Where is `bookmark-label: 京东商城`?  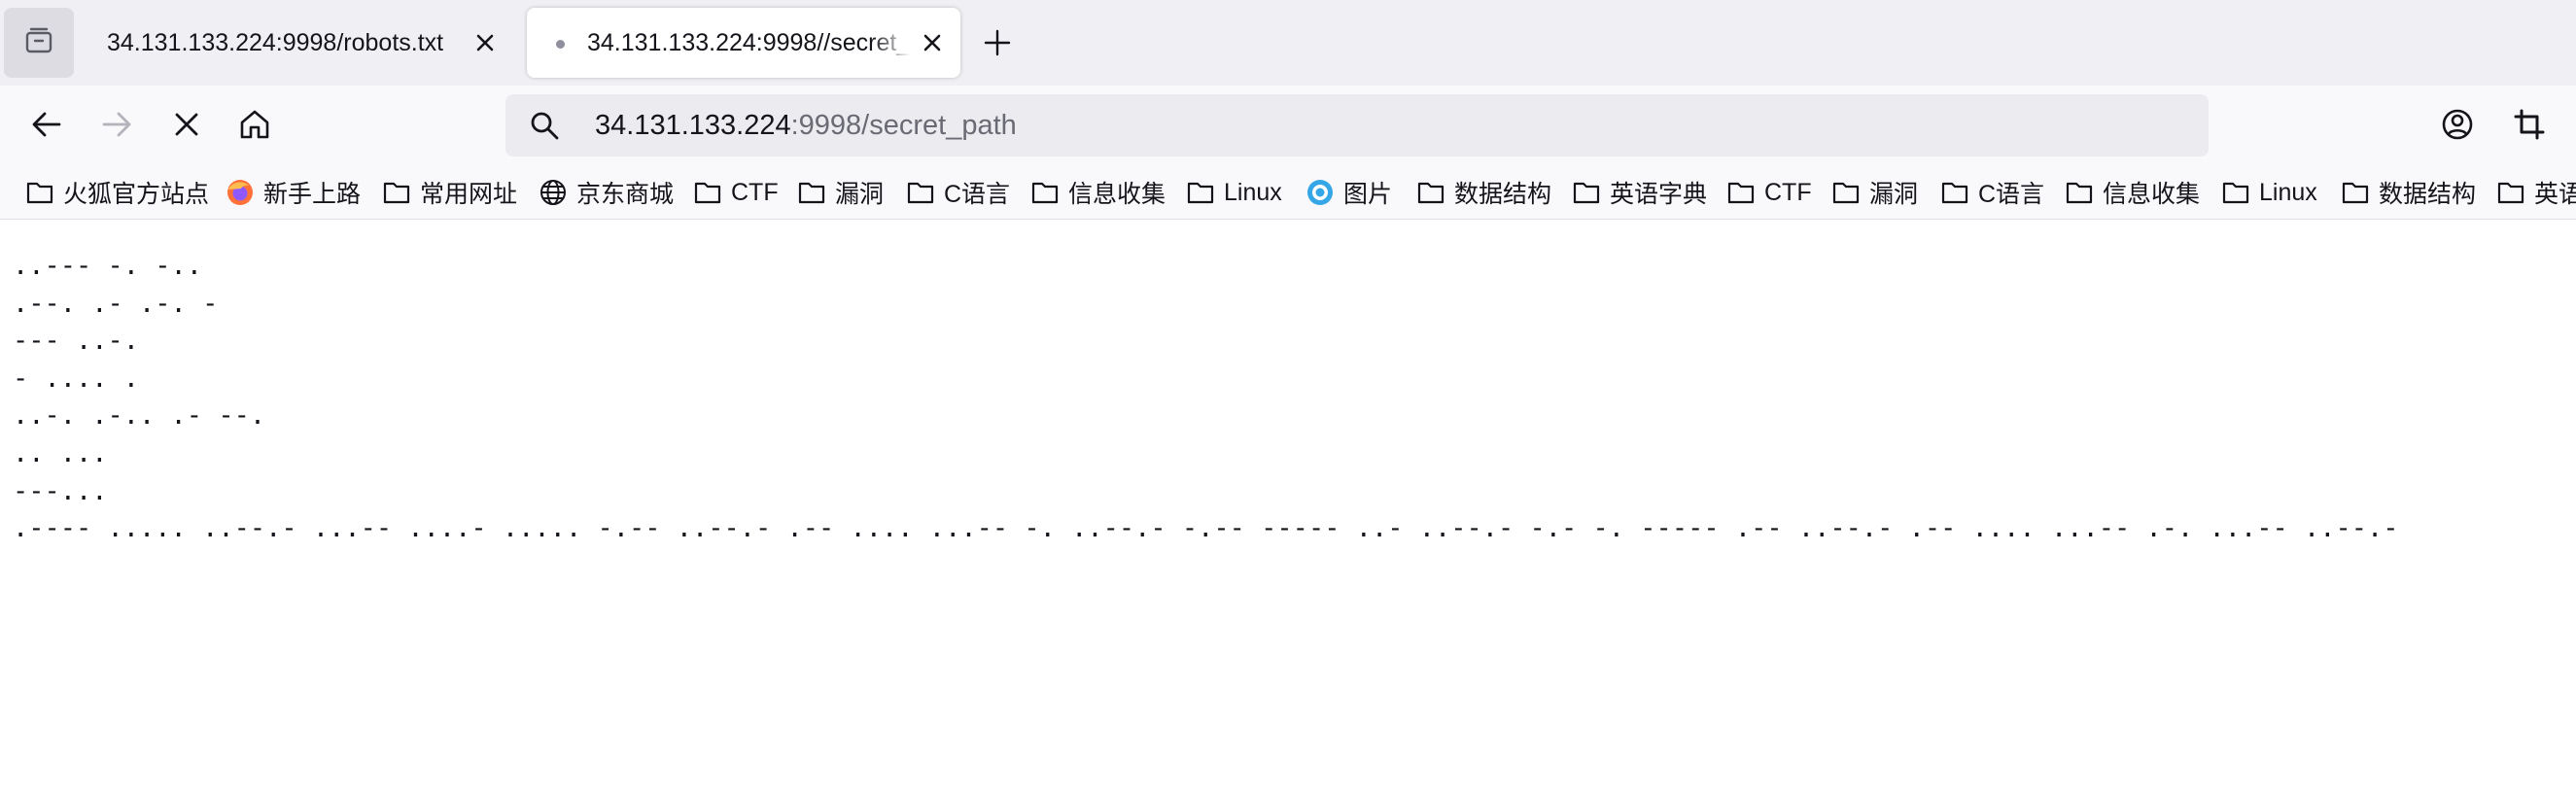
bookmark-label: 京东商城 is located at coordinates (625, 194).